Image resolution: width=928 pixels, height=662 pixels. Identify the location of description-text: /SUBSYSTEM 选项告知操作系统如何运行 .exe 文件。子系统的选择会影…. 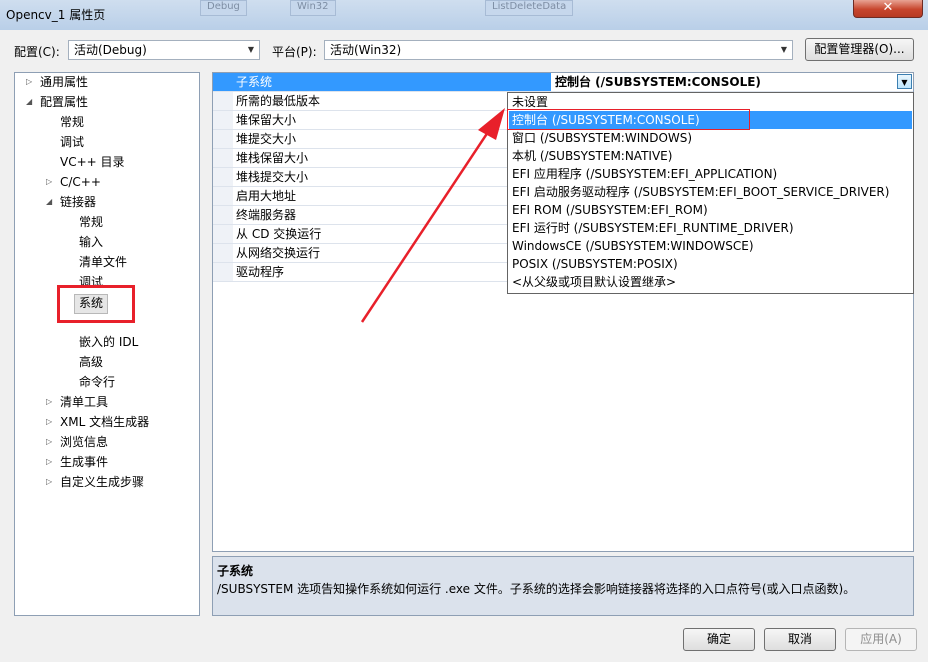
(536, 589).